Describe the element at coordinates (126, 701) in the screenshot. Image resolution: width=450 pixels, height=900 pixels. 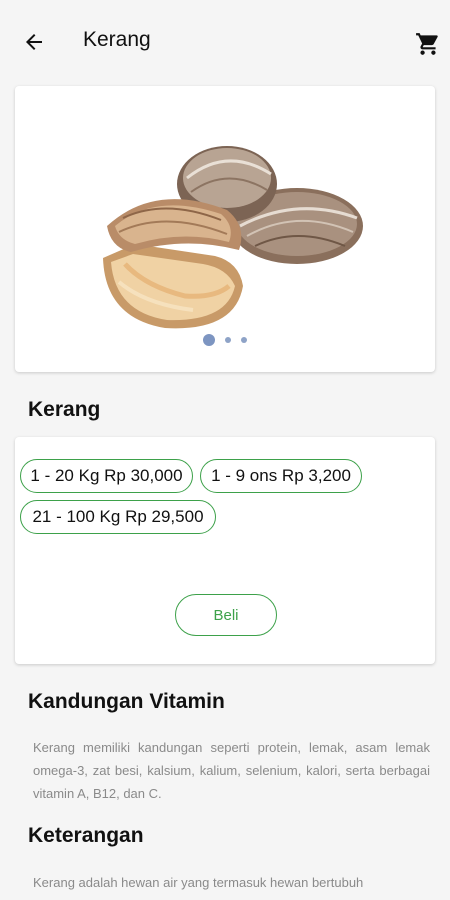
I see `vitamin-section-title: Kandungan Vitamin` at that location.